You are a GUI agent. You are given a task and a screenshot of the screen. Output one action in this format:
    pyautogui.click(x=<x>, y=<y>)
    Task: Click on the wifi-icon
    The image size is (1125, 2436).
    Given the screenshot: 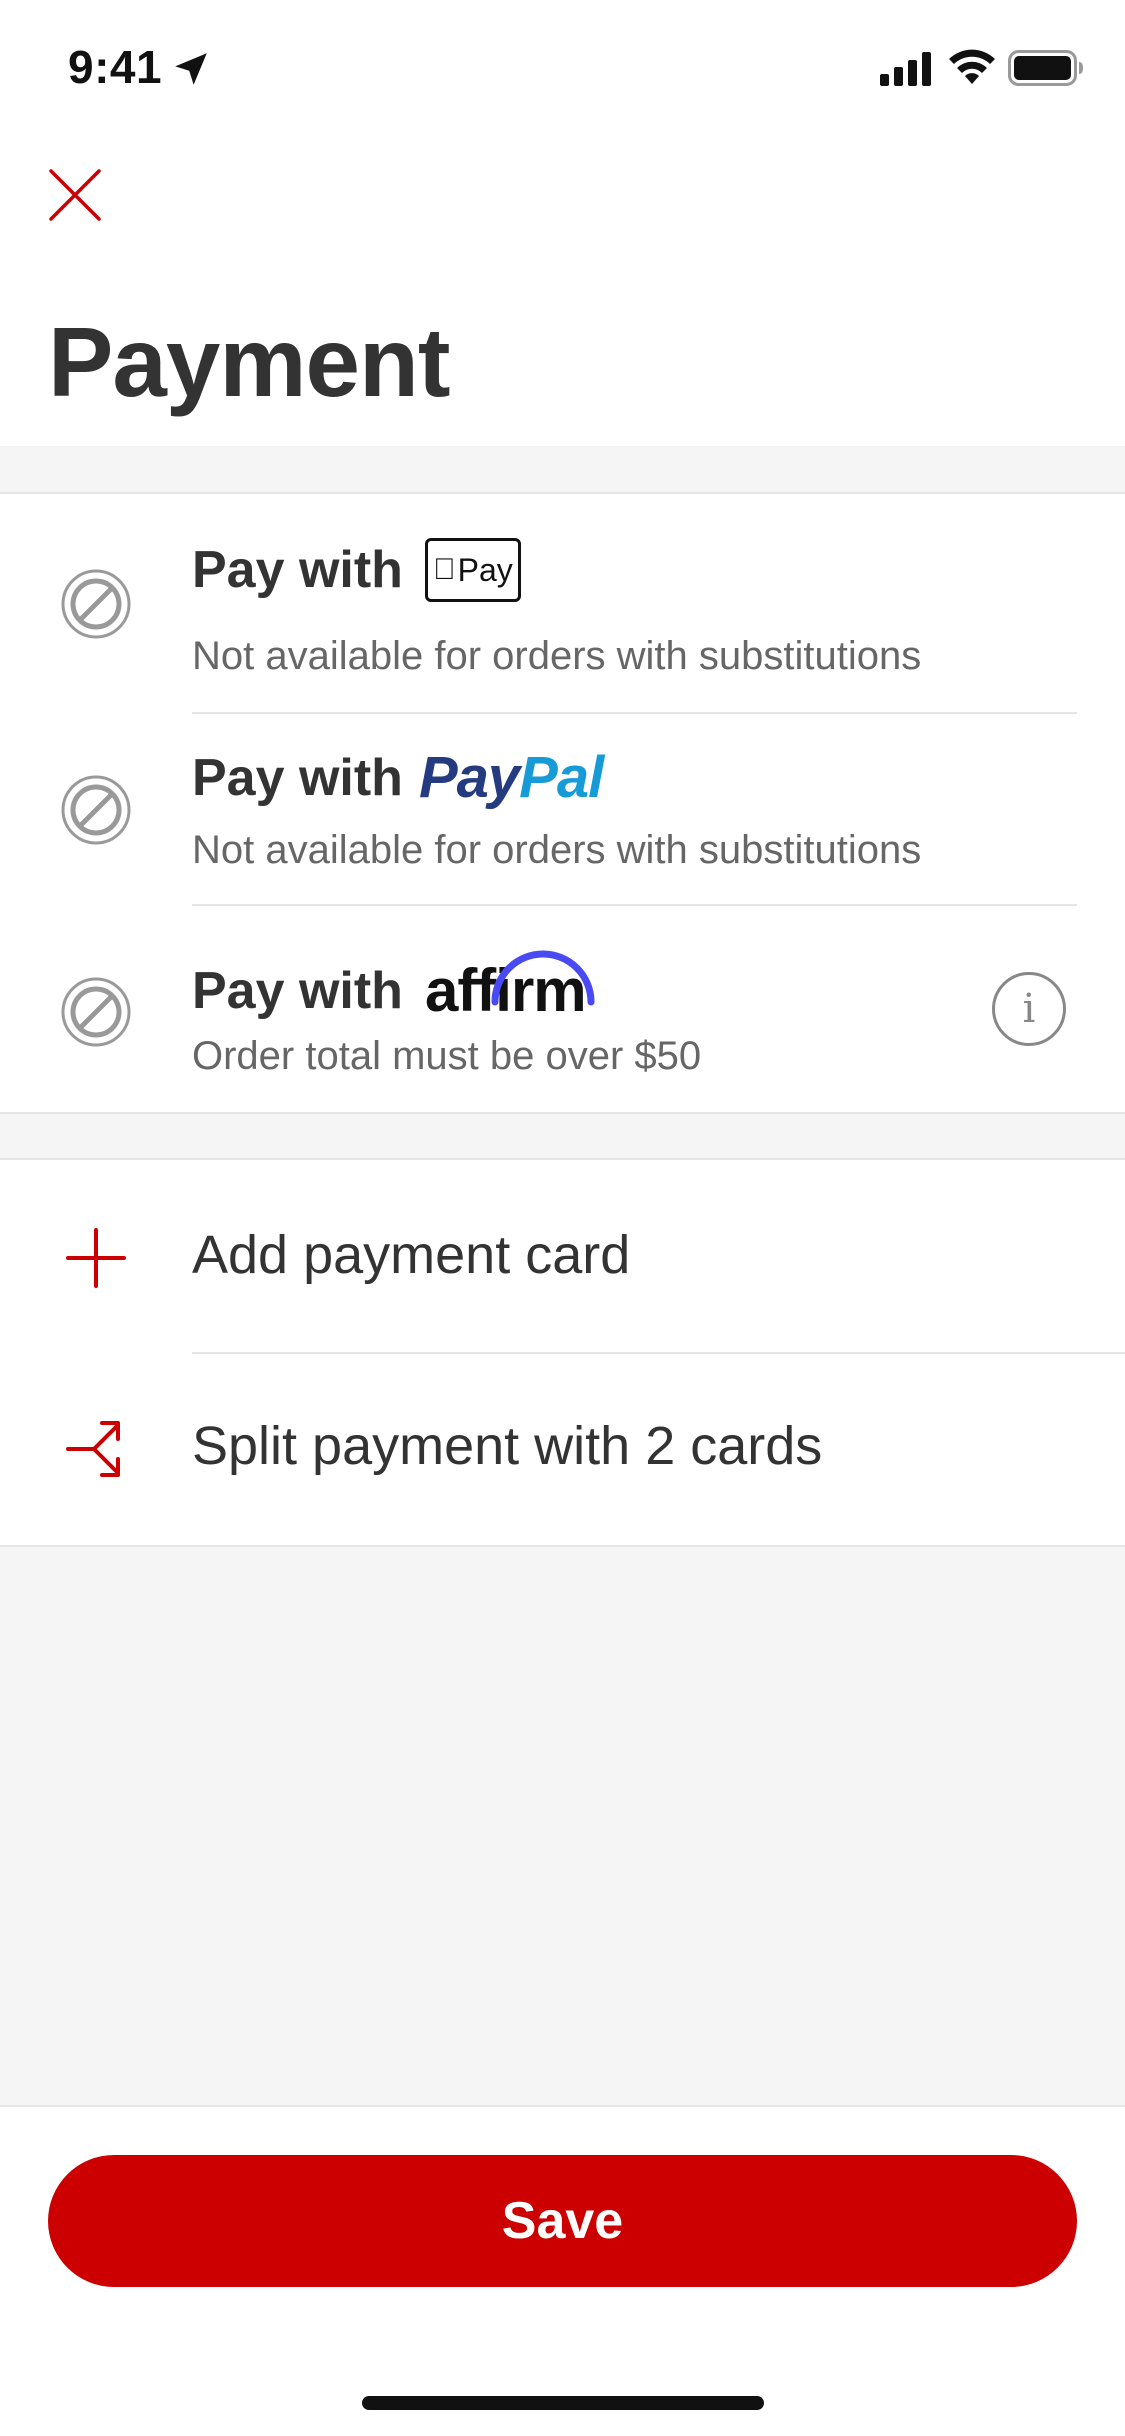 What is the action you would take?
    pyautogui.click(x=972, y=66)
    